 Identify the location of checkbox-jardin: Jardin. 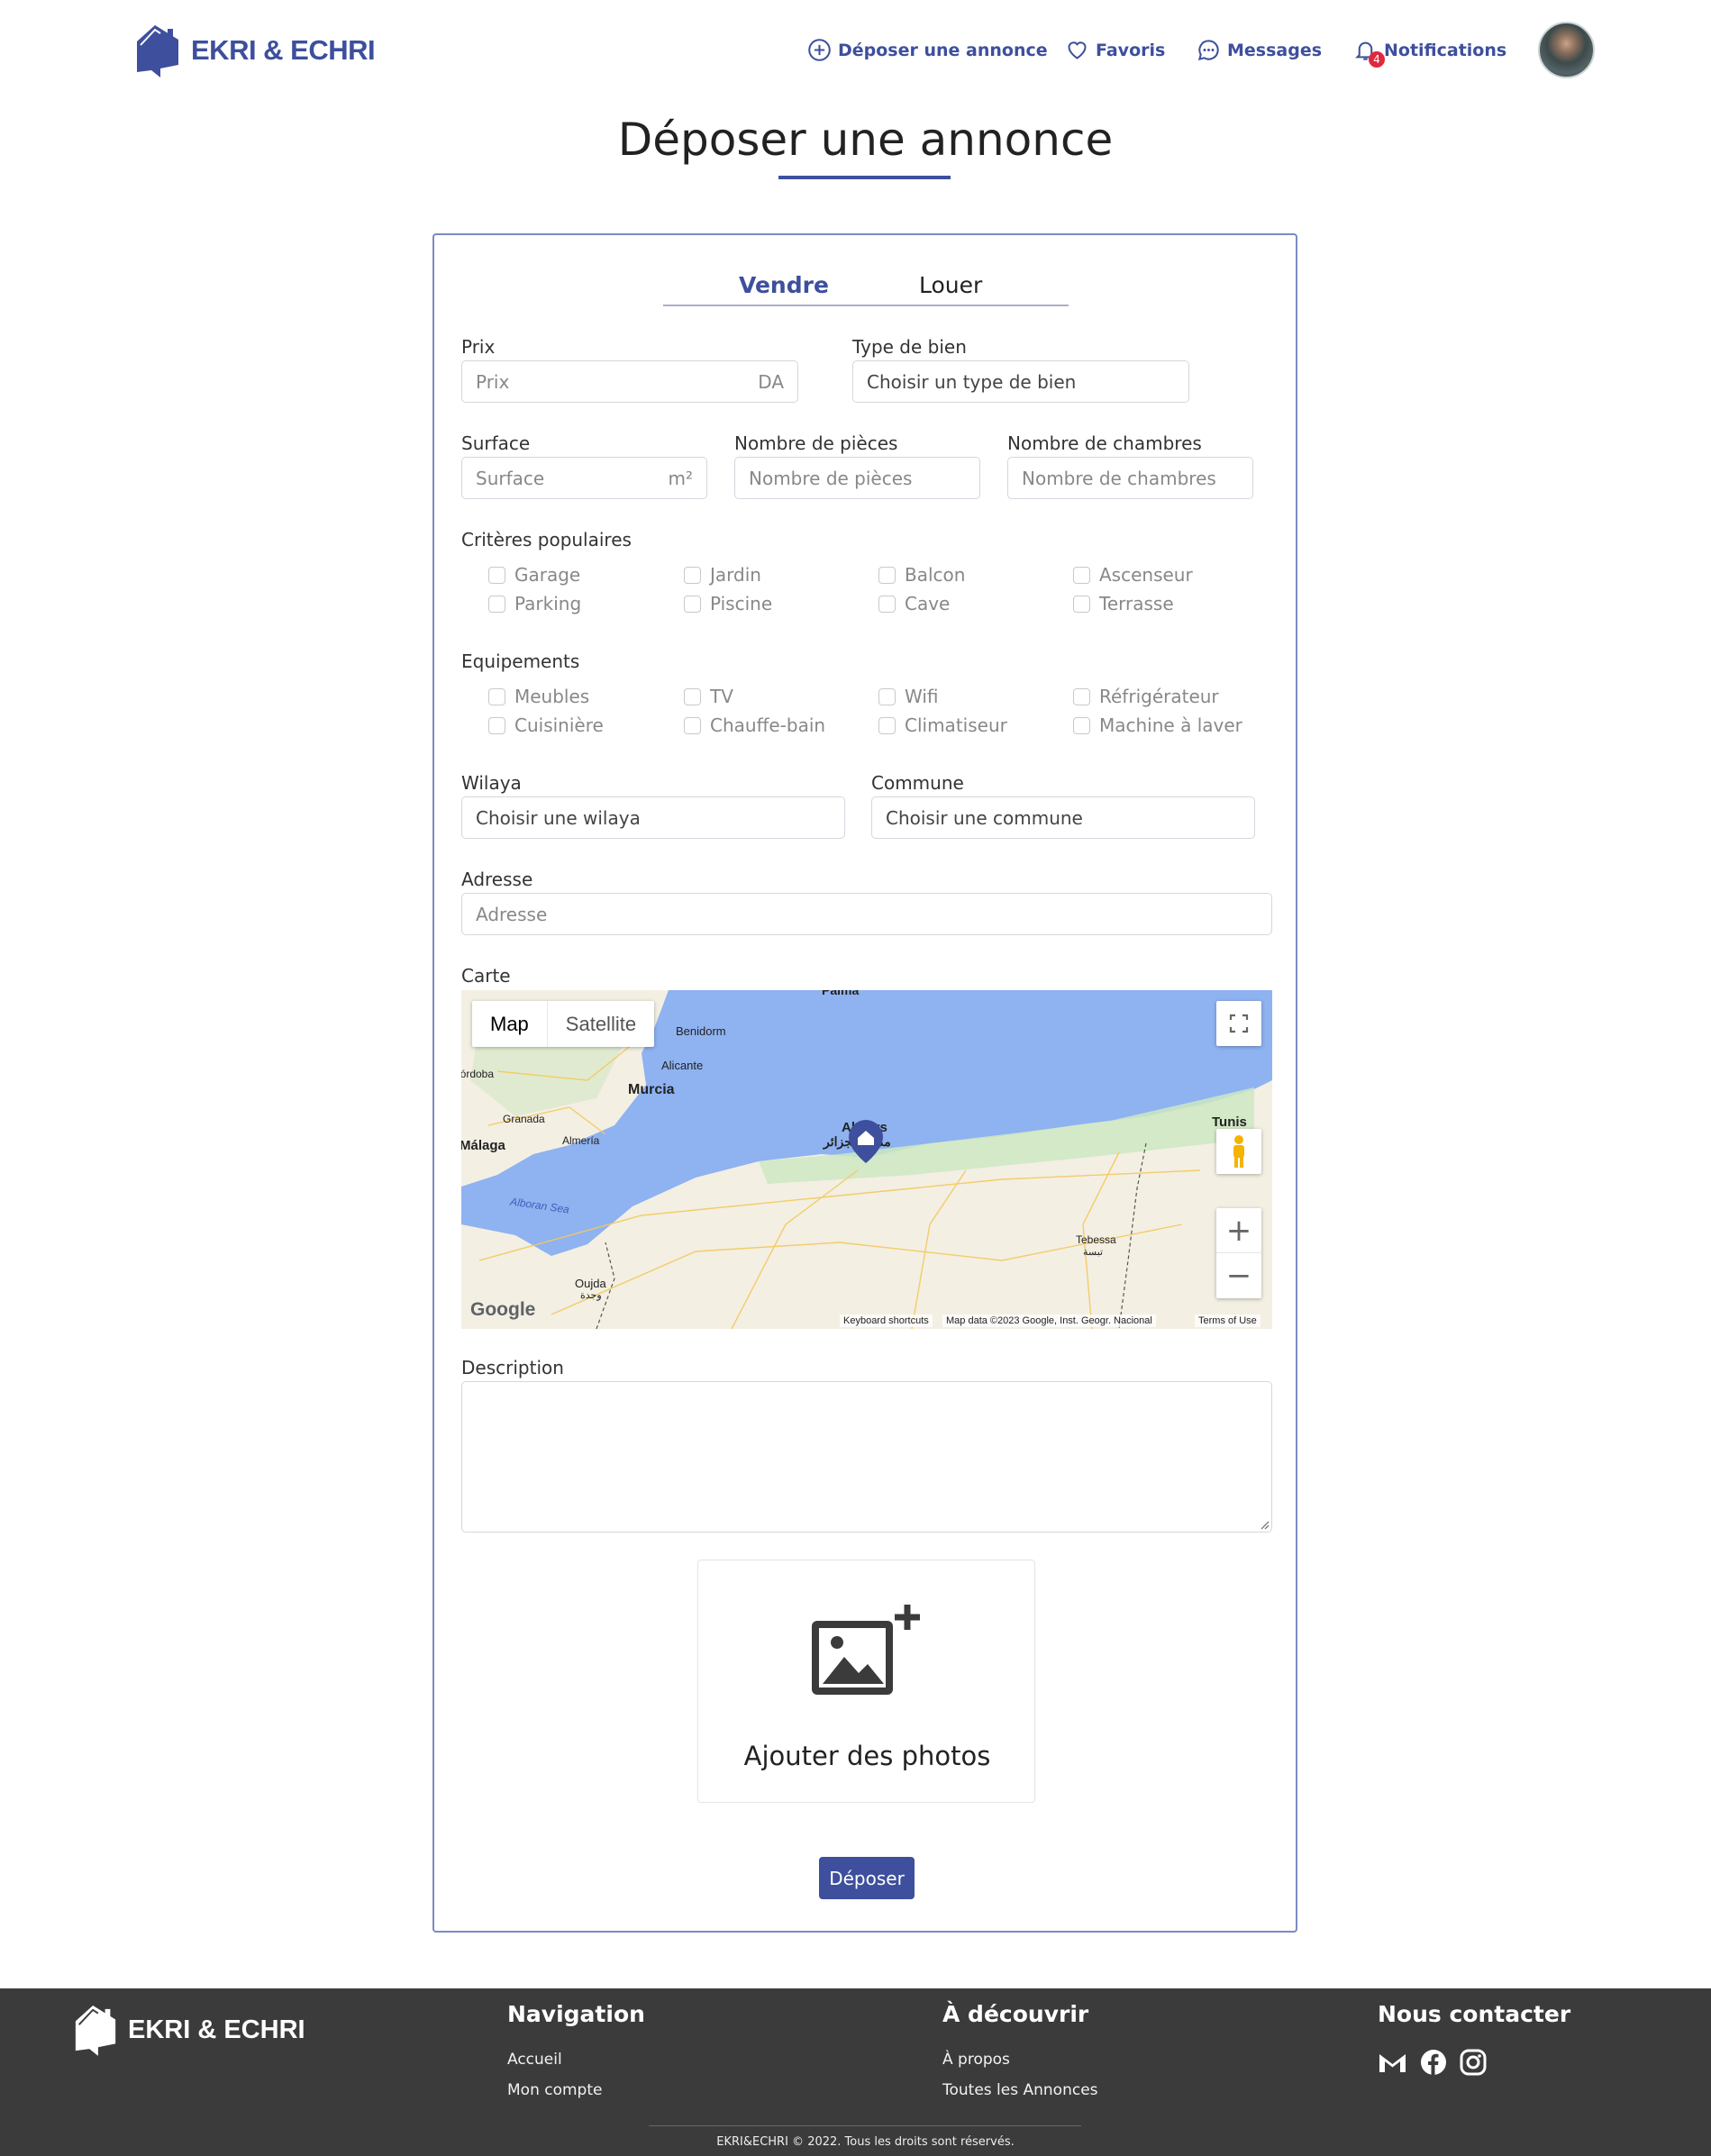
(722, 575).